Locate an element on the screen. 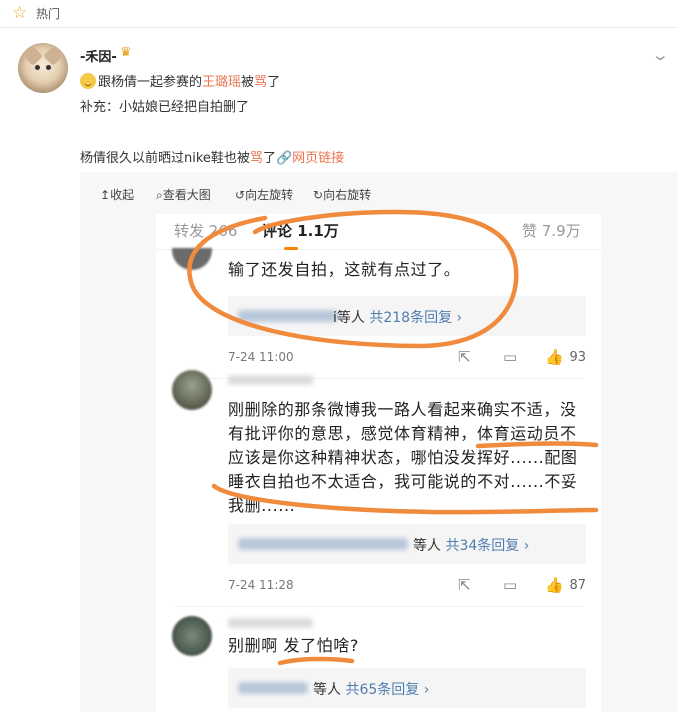 Image resolution: width=677 pixels, height=712 pixels. link-icon: 🔗 is located at coordinates (284, 158).